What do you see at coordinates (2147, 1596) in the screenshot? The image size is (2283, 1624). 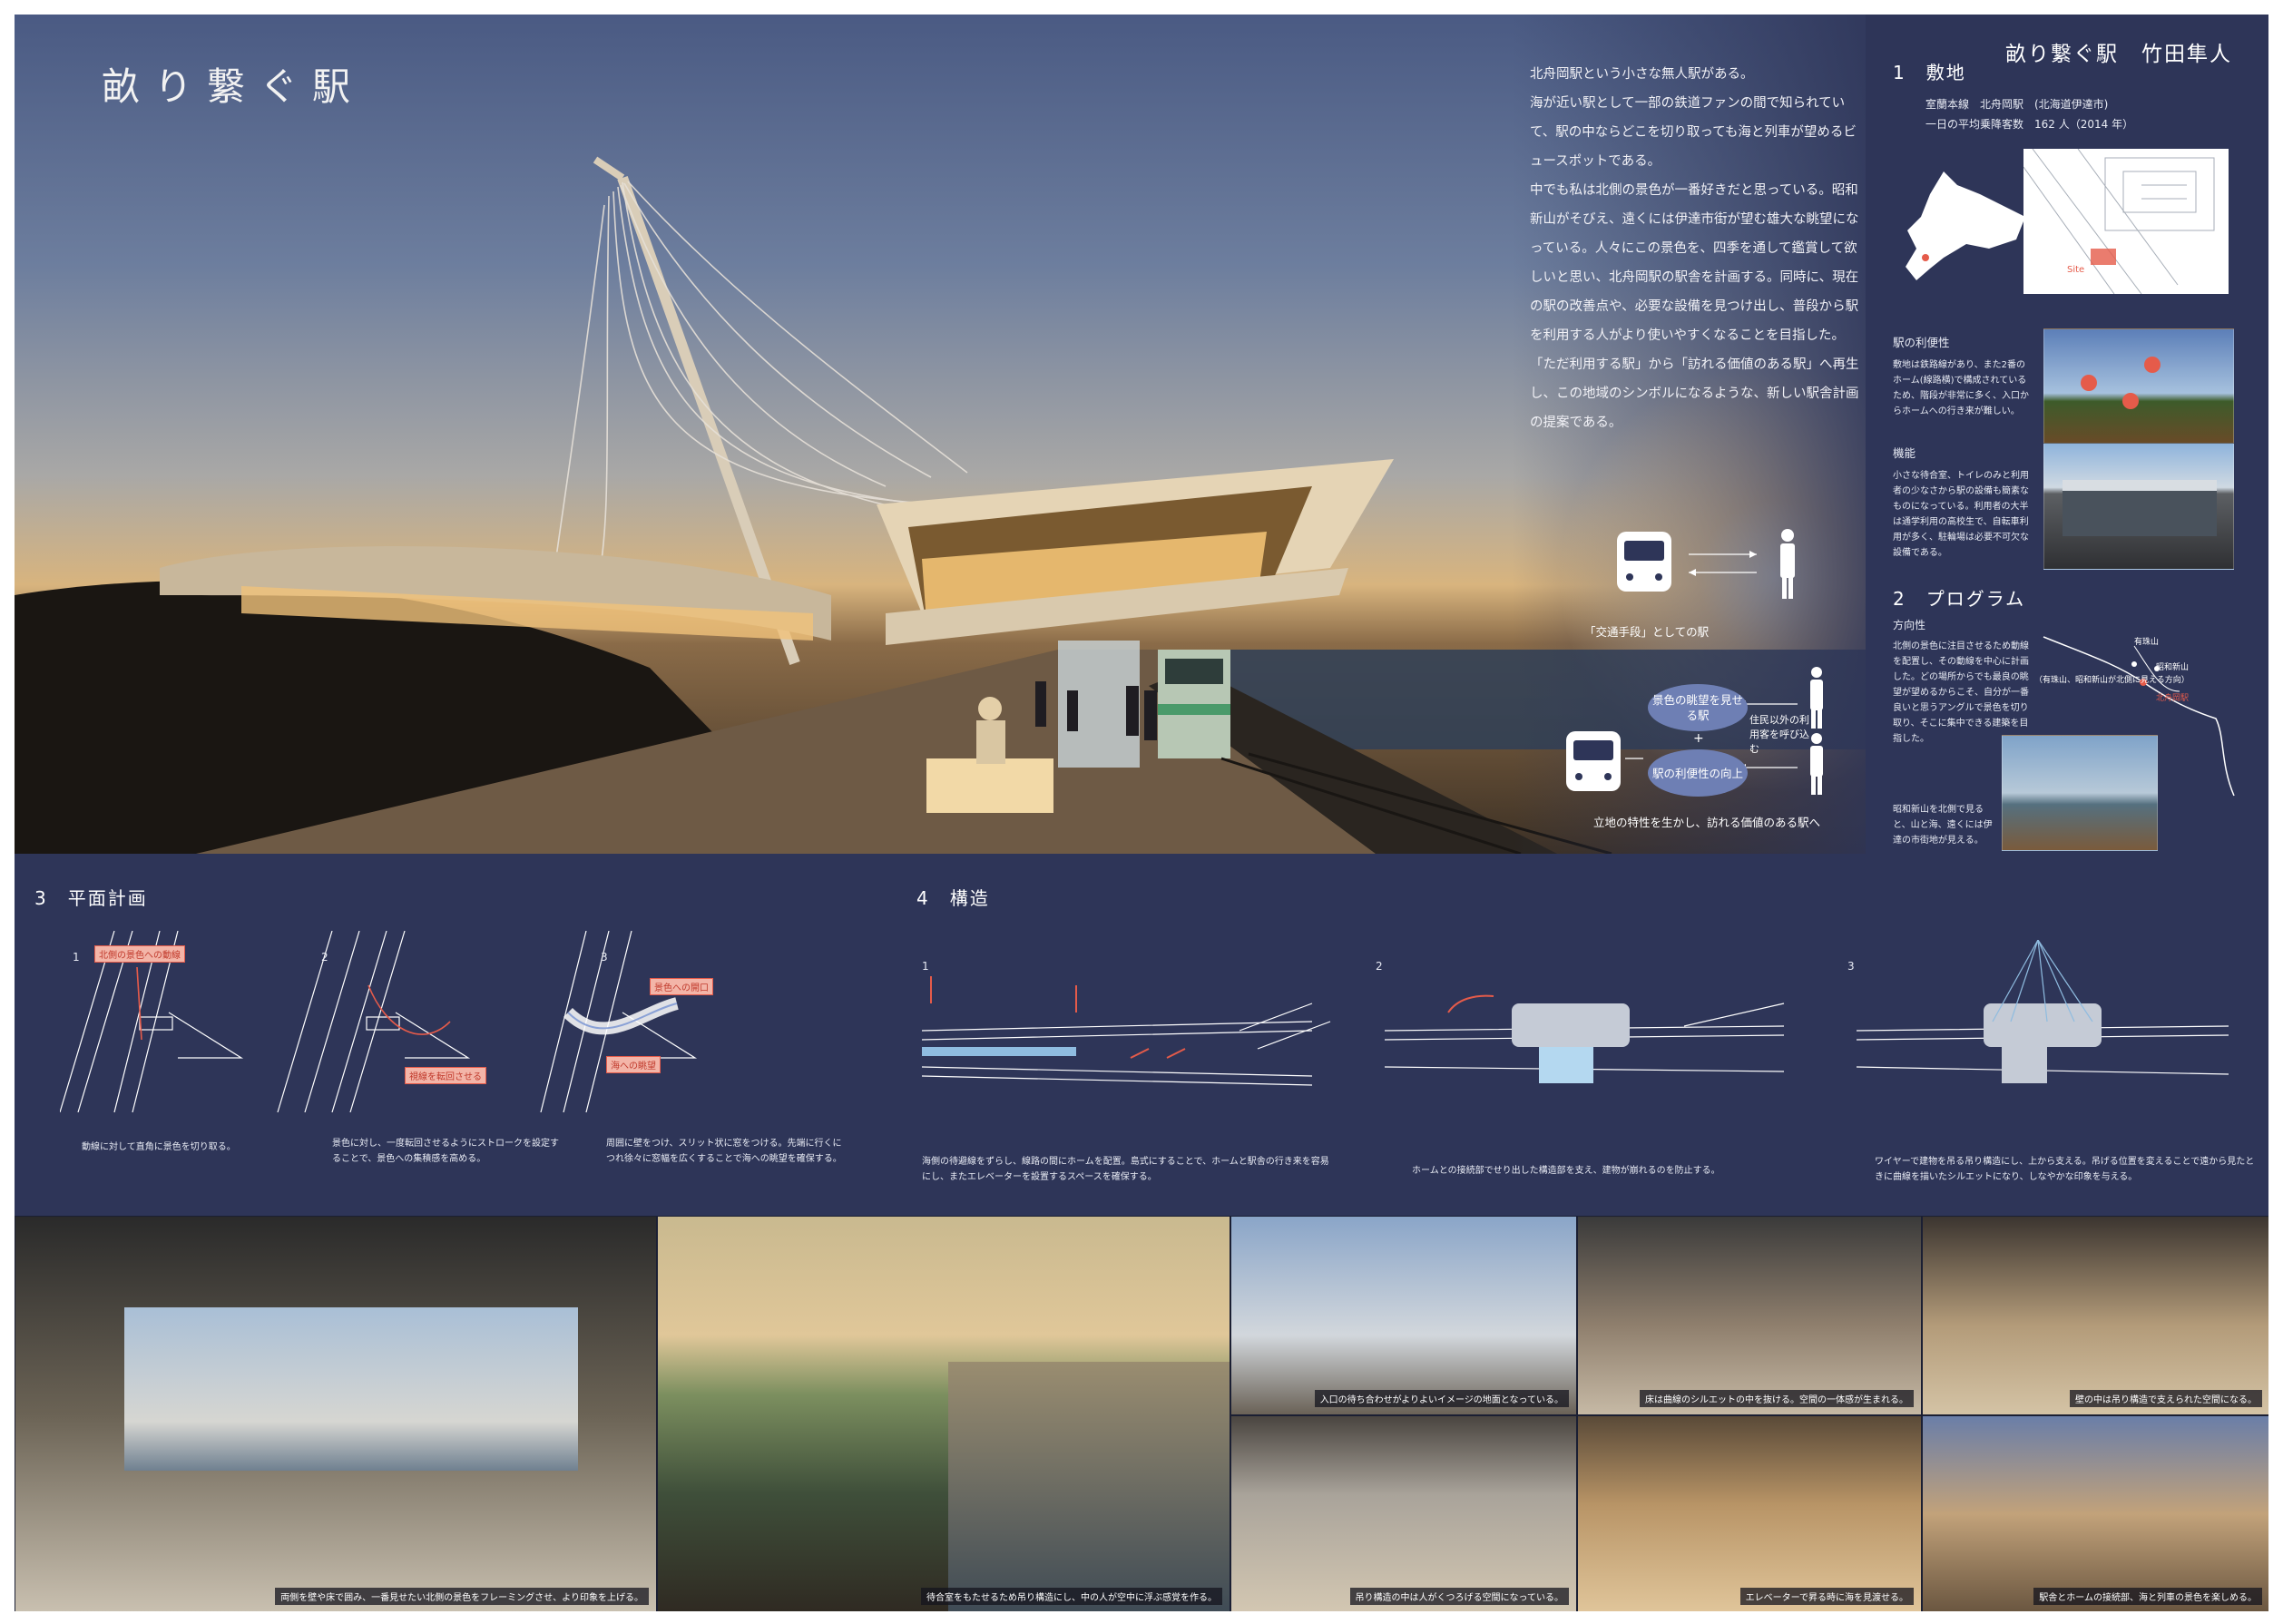 I see `render-caption-8: 駅舎とホームの接続部、海と列車の景色を楽しめる。` at bounding box center [2147, 1596].